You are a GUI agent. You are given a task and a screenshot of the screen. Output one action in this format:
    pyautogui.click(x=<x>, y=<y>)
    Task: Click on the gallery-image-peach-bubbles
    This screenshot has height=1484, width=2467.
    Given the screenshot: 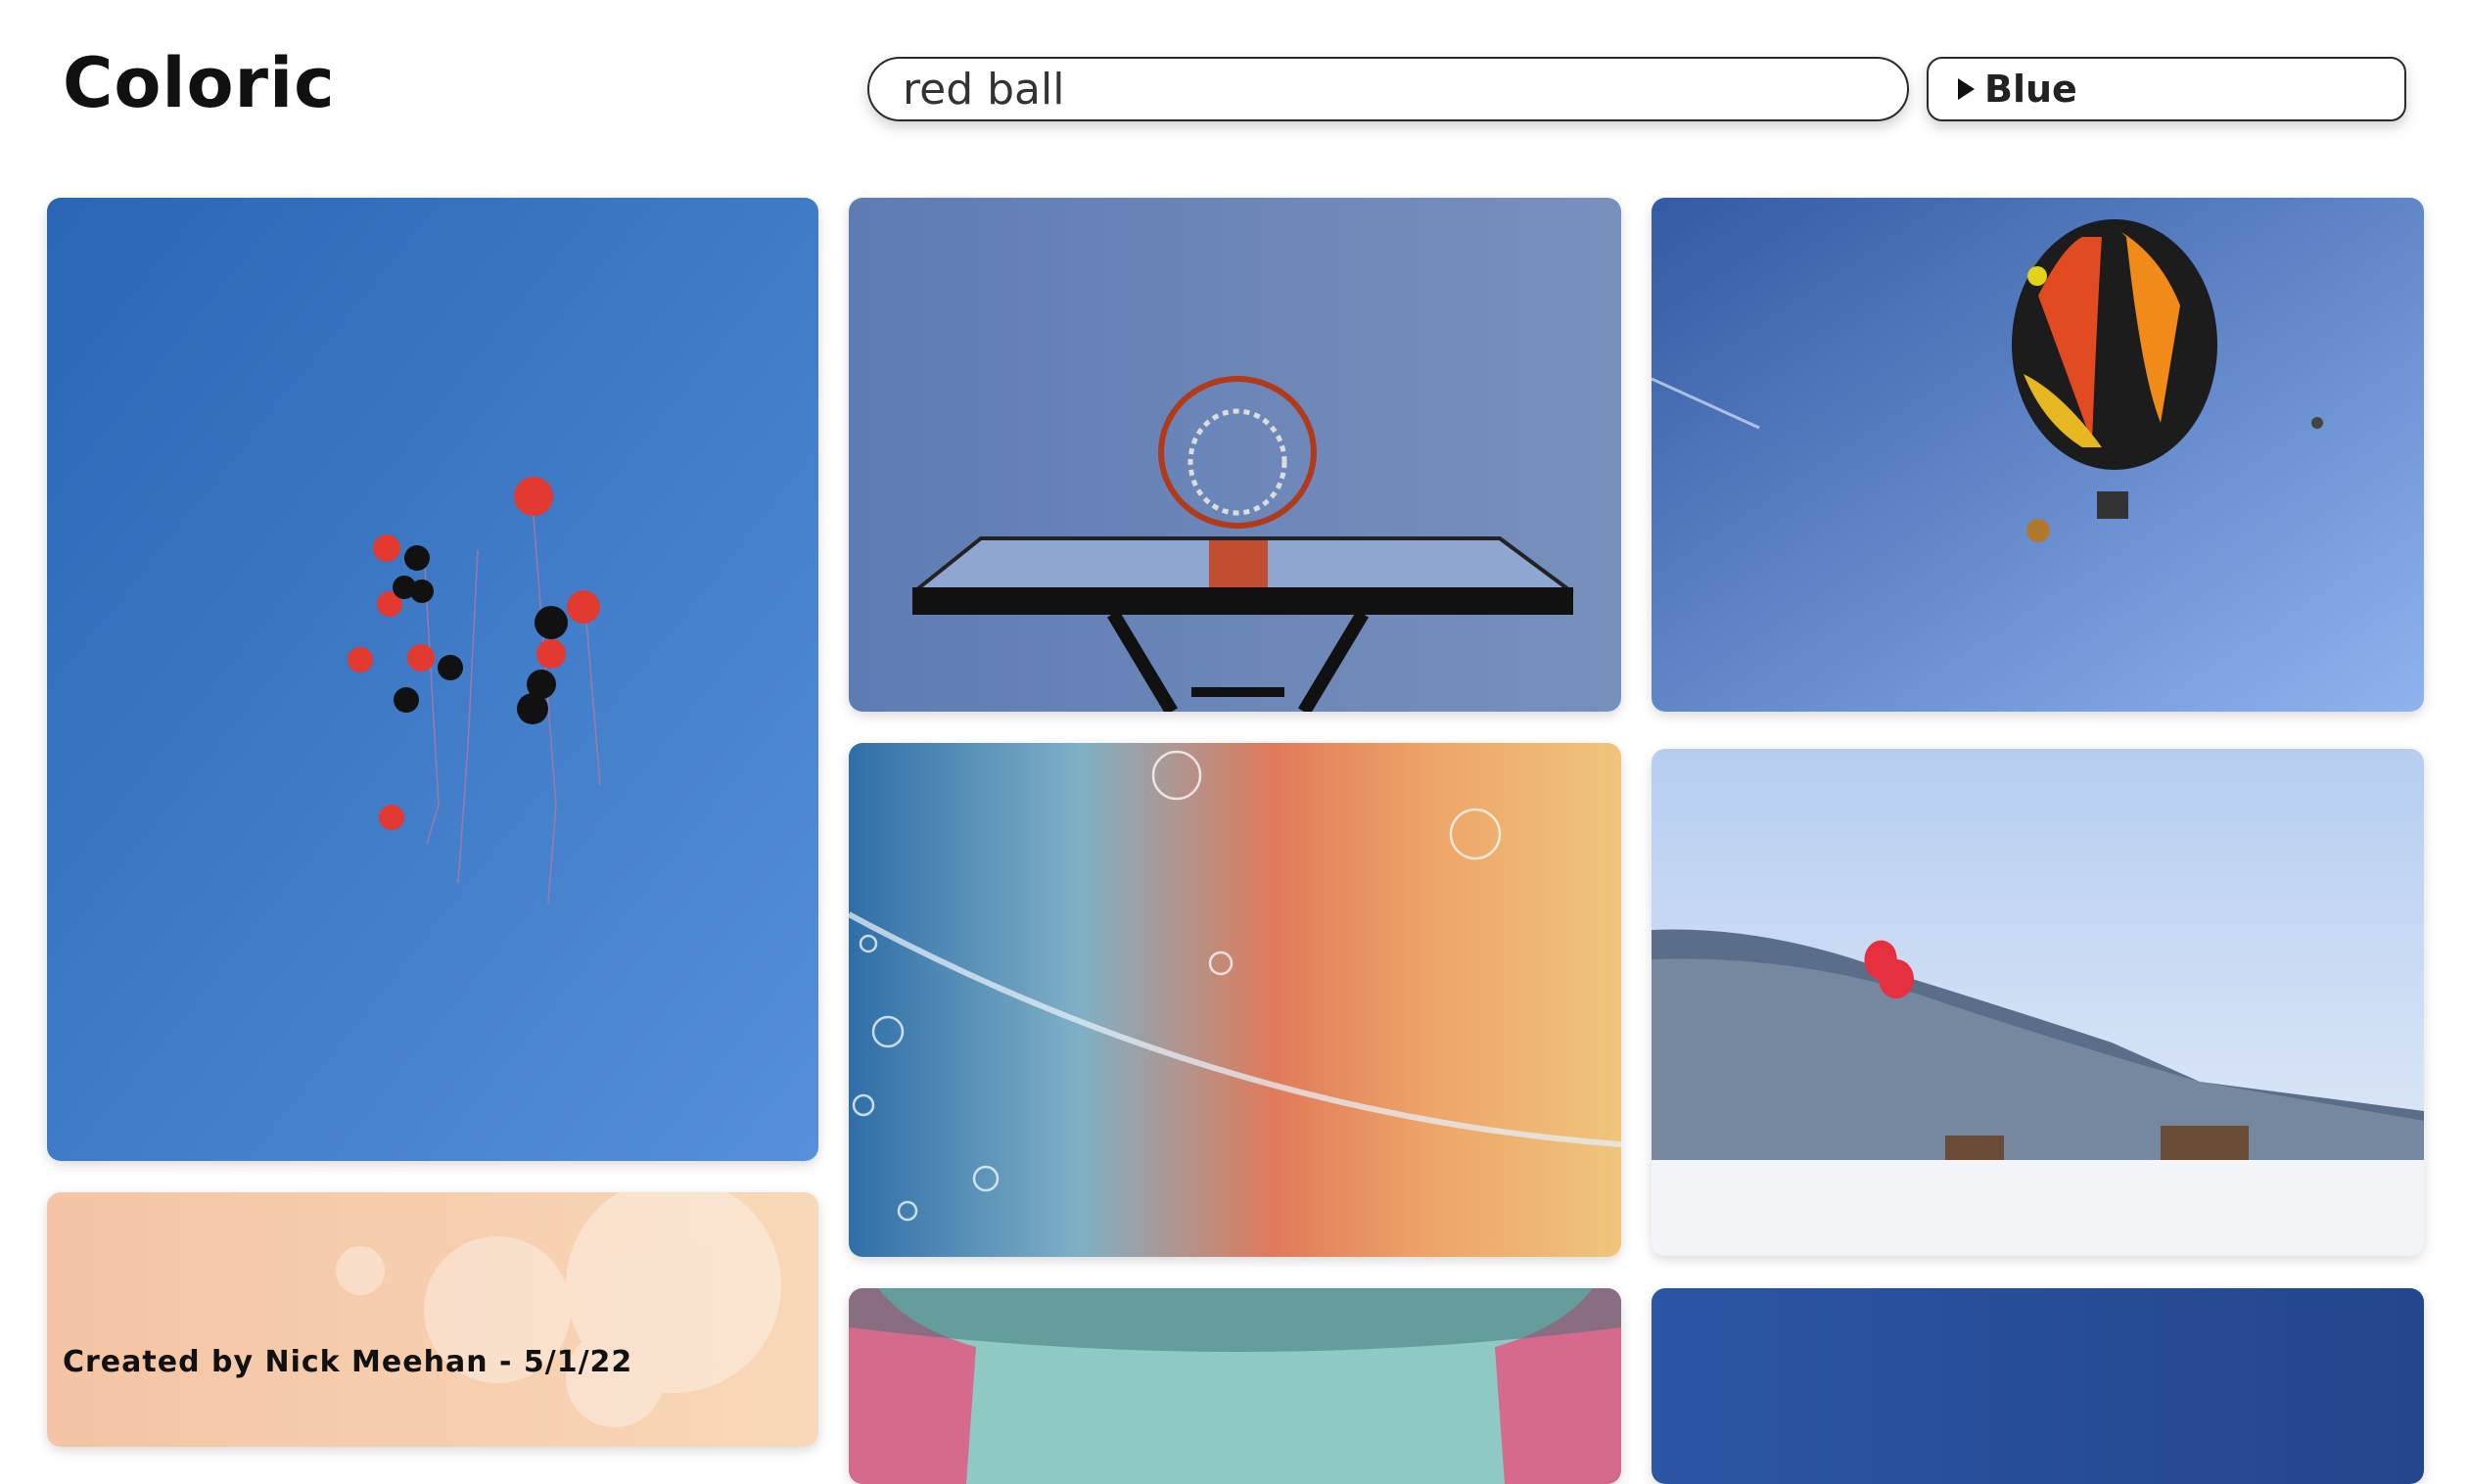 What is the action you would take?
    pyautogui.click(x=432, y=1319)
    